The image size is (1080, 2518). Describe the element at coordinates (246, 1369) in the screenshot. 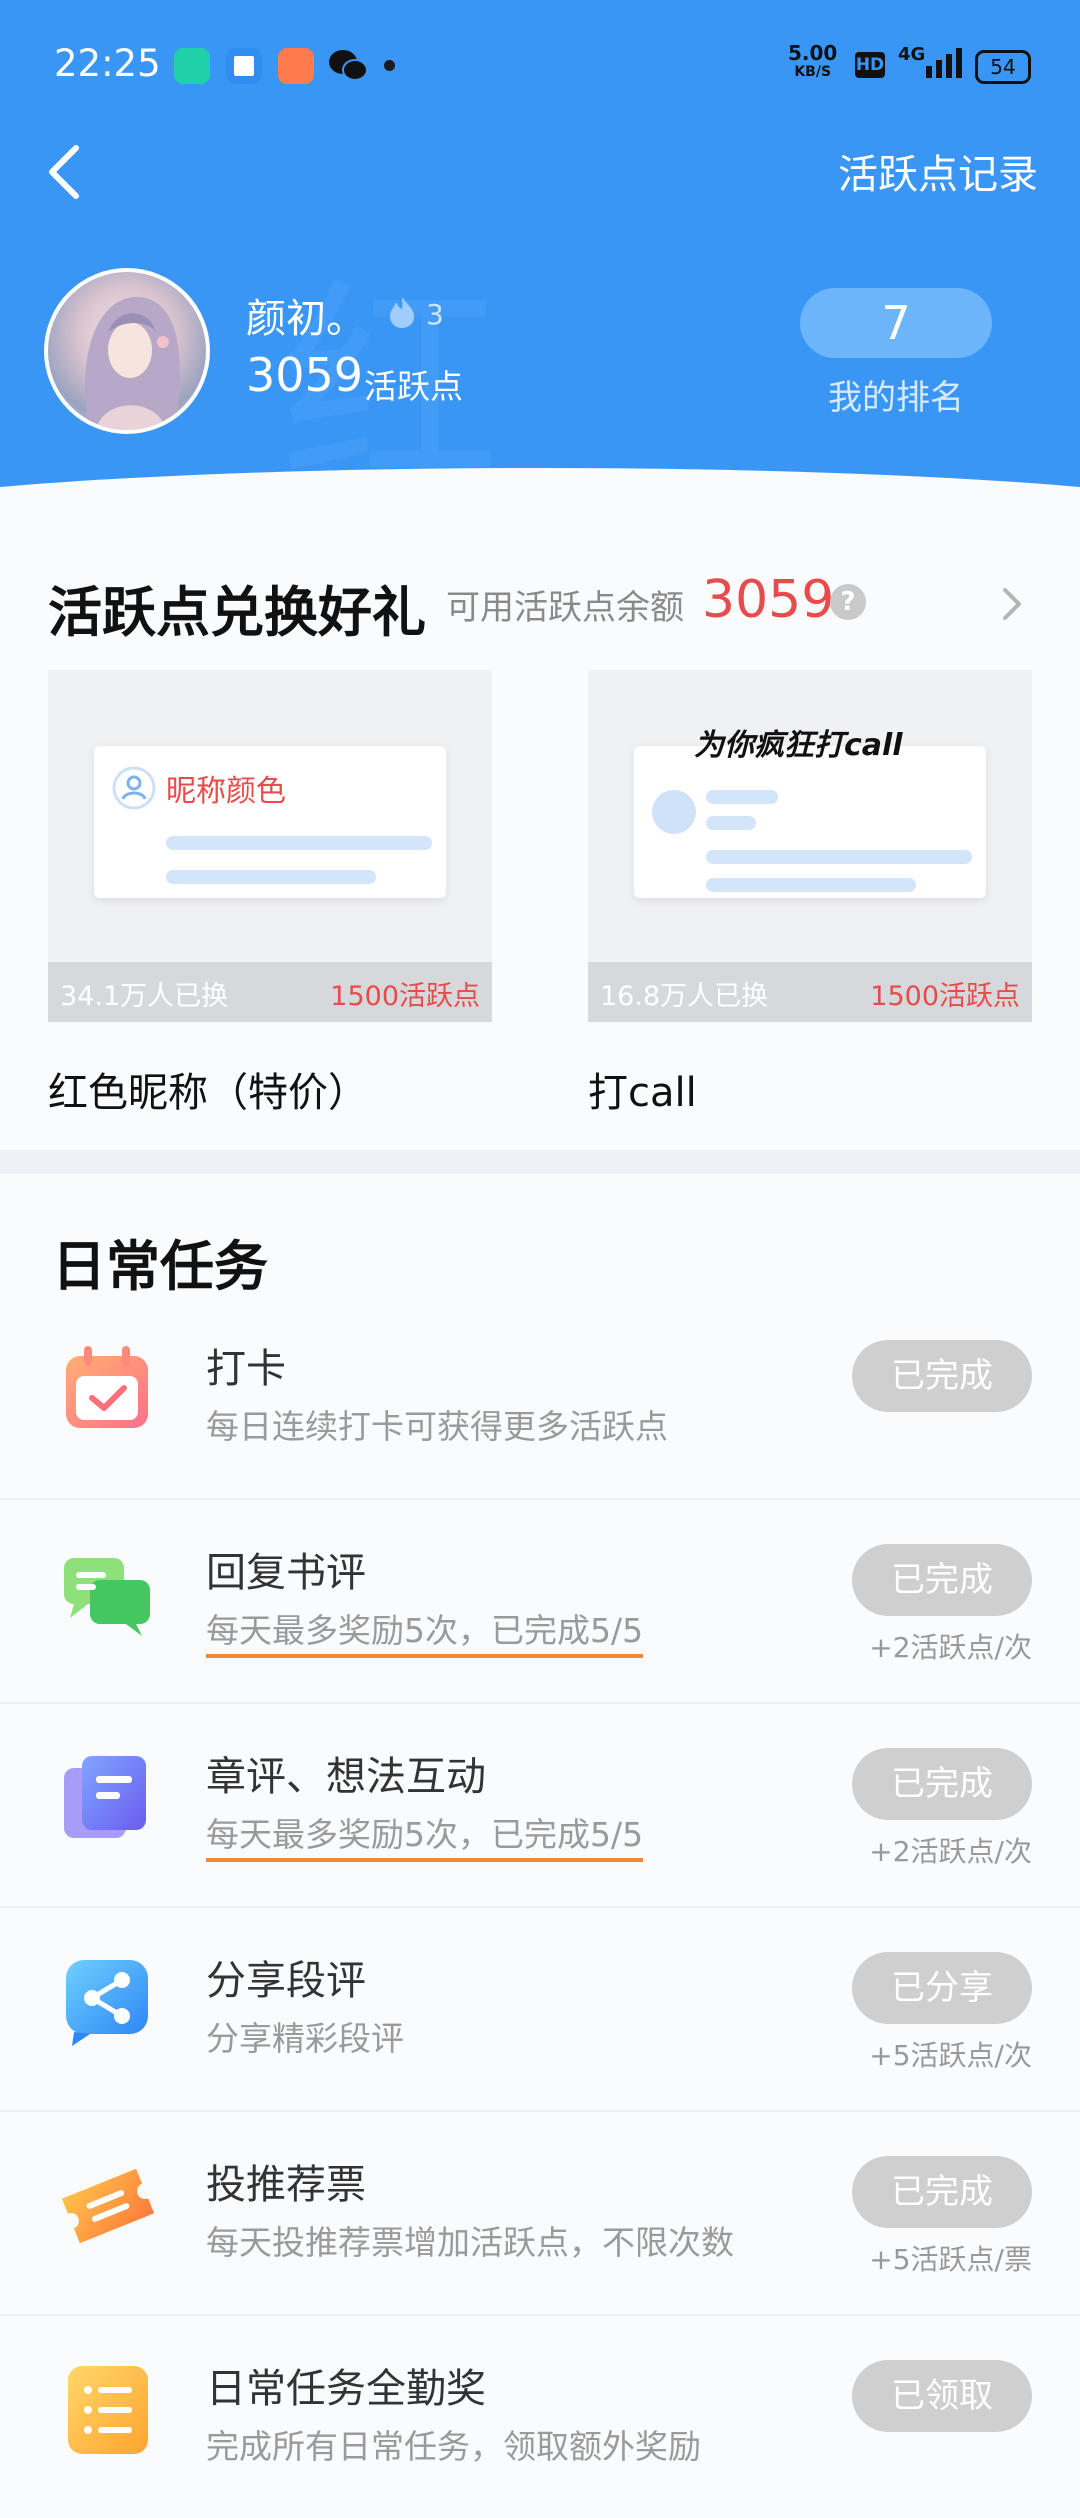

I see `task-title: 打卡` at that location.